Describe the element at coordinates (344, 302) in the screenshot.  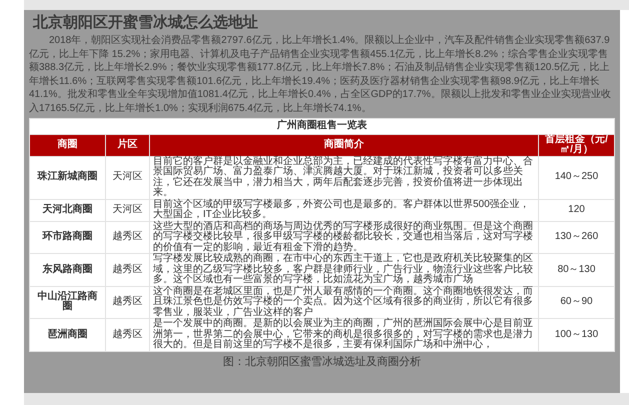
I see `table-cell: 这个商圈是在老城区里面，也是广州人最有感情的一个商圈。这个商圈地铁很发达，而且珠江景色也是仿效写字楼的一个卖点。因为这个区域有很多的商业街，所以它有很多零售业，服装业，广告业这样的客户` at that location.